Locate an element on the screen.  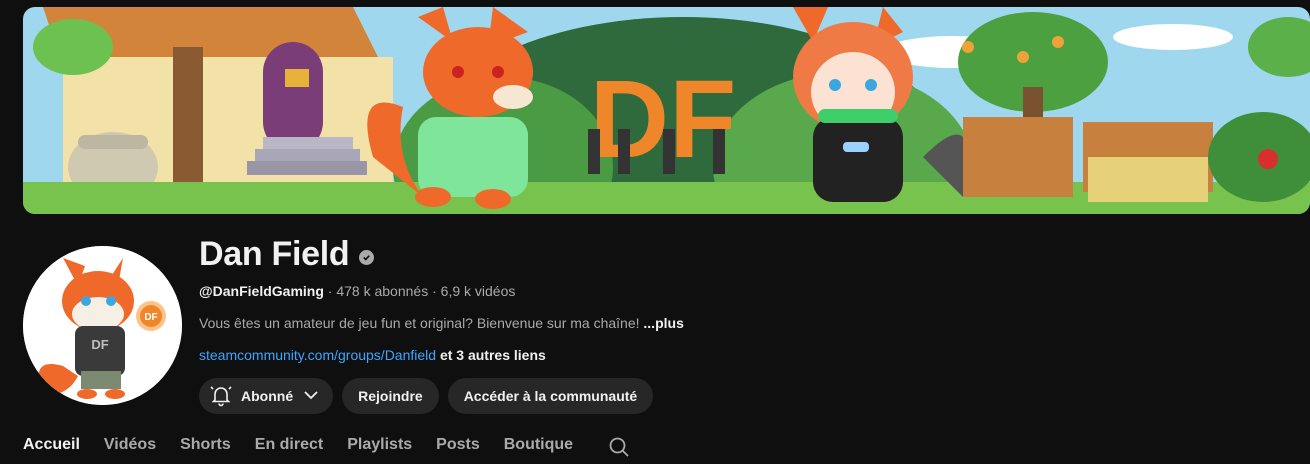
subscribed-button: Abonné is located at coordinates (266, 396).